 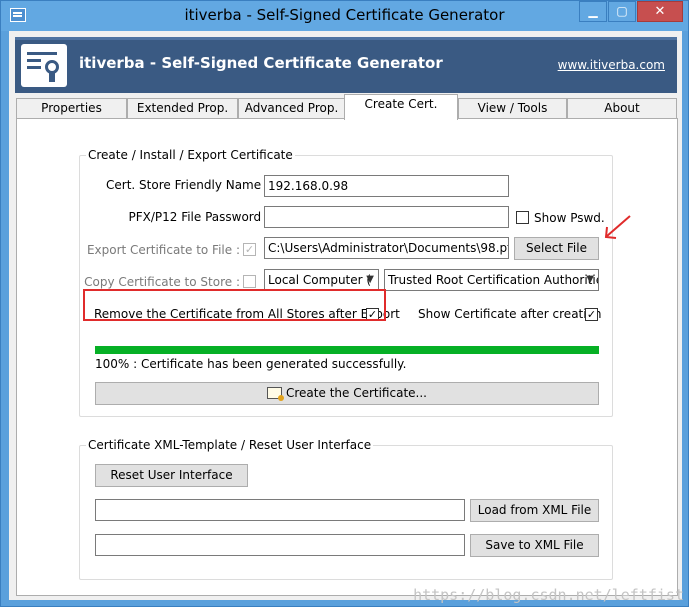 What do you see at coordinates (617, 227) in the screenshot?
I see `annotation-arrow-icon` at bounding box center [617, 227].